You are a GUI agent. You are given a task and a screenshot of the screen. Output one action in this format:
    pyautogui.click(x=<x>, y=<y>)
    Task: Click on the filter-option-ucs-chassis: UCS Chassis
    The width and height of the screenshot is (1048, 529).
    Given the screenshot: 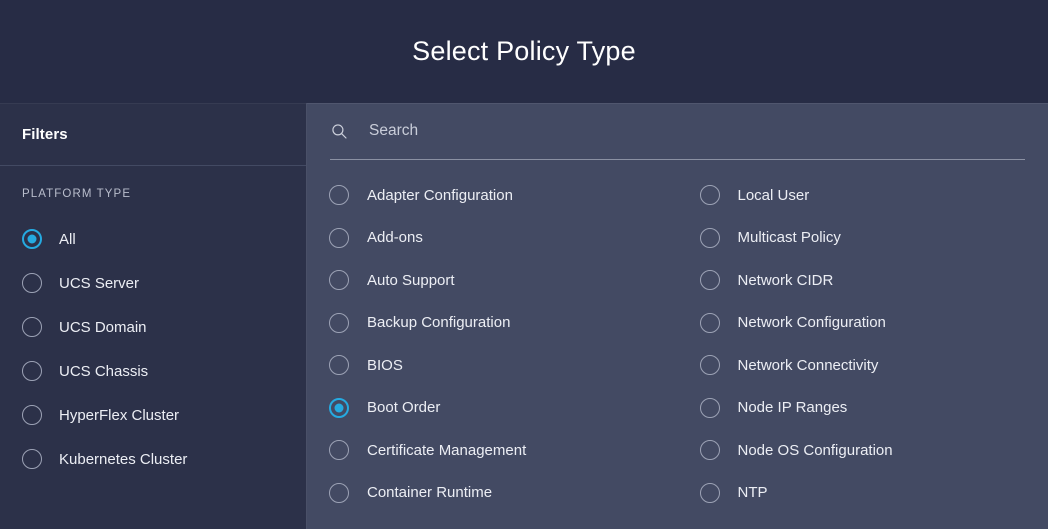 What is the action you would take?
    pyautogui.click(x=153, y=371)
    